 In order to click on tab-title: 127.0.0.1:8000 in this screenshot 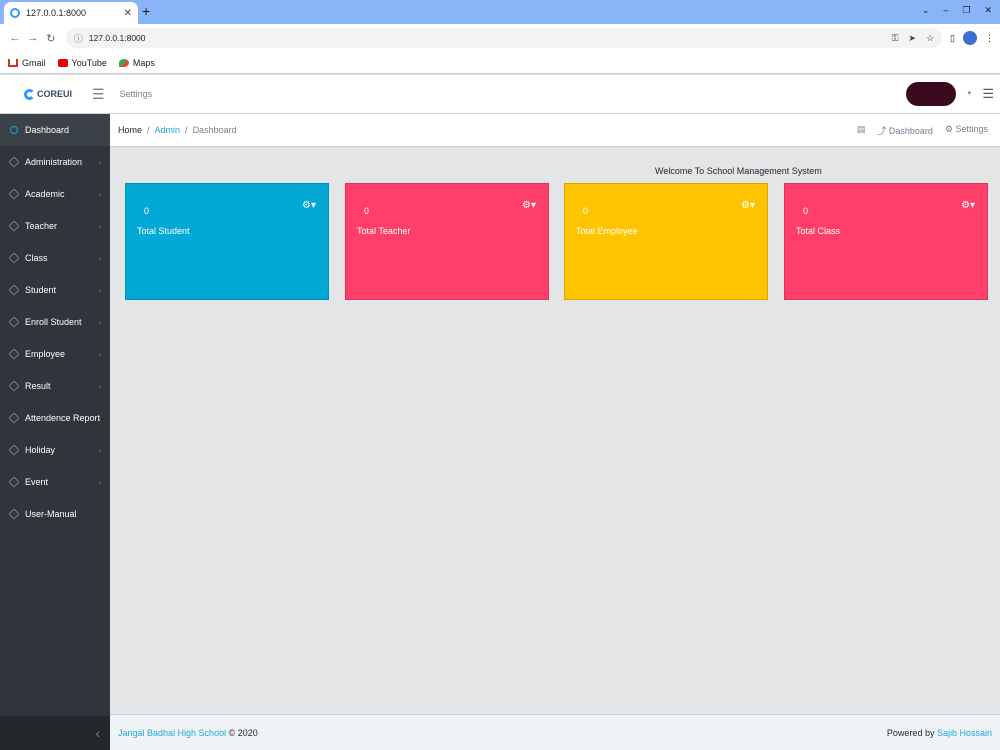, I will do `click(56, 13)`.